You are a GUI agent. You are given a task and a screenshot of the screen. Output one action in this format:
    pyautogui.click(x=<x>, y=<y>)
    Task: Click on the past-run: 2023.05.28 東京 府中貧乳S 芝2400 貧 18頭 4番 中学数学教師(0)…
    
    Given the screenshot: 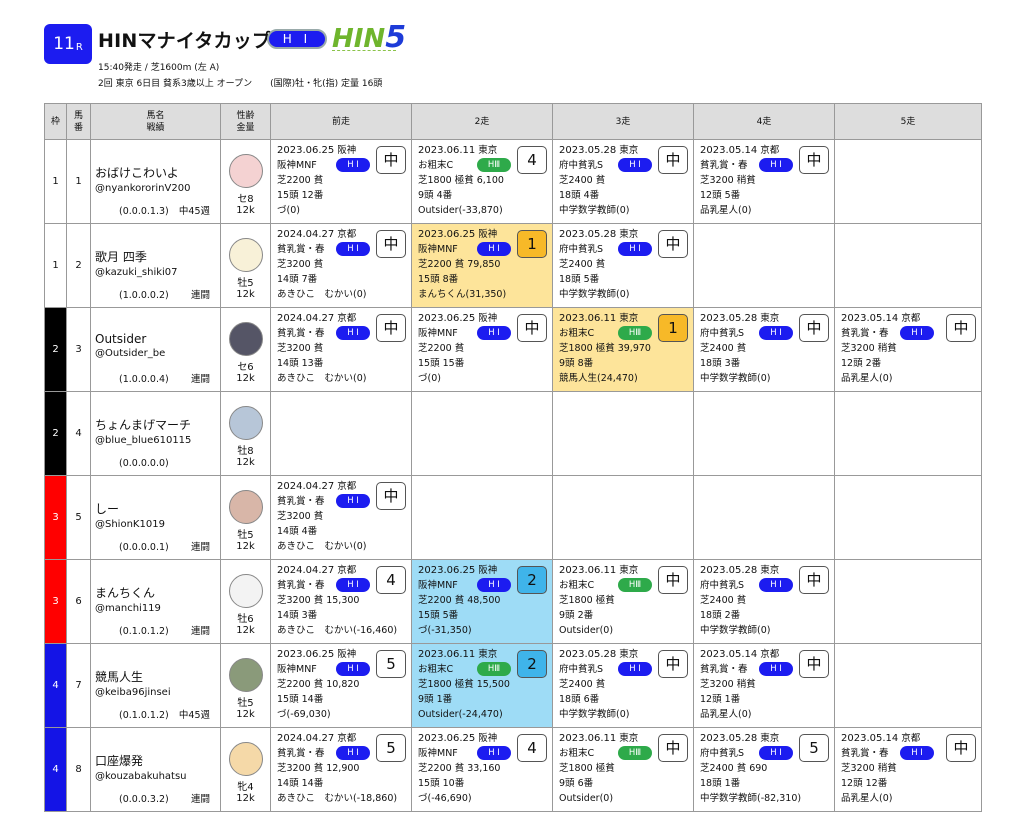 What is the action you would take?
    pyautogui.click(x=623, y=181)
    